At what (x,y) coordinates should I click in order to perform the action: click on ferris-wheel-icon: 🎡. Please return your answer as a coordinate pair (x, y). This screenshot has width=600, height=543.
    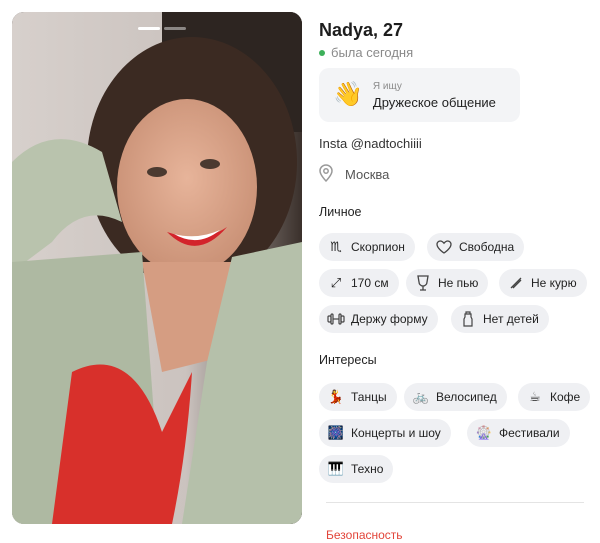
    Looking at the image, I should click on (484, 432).